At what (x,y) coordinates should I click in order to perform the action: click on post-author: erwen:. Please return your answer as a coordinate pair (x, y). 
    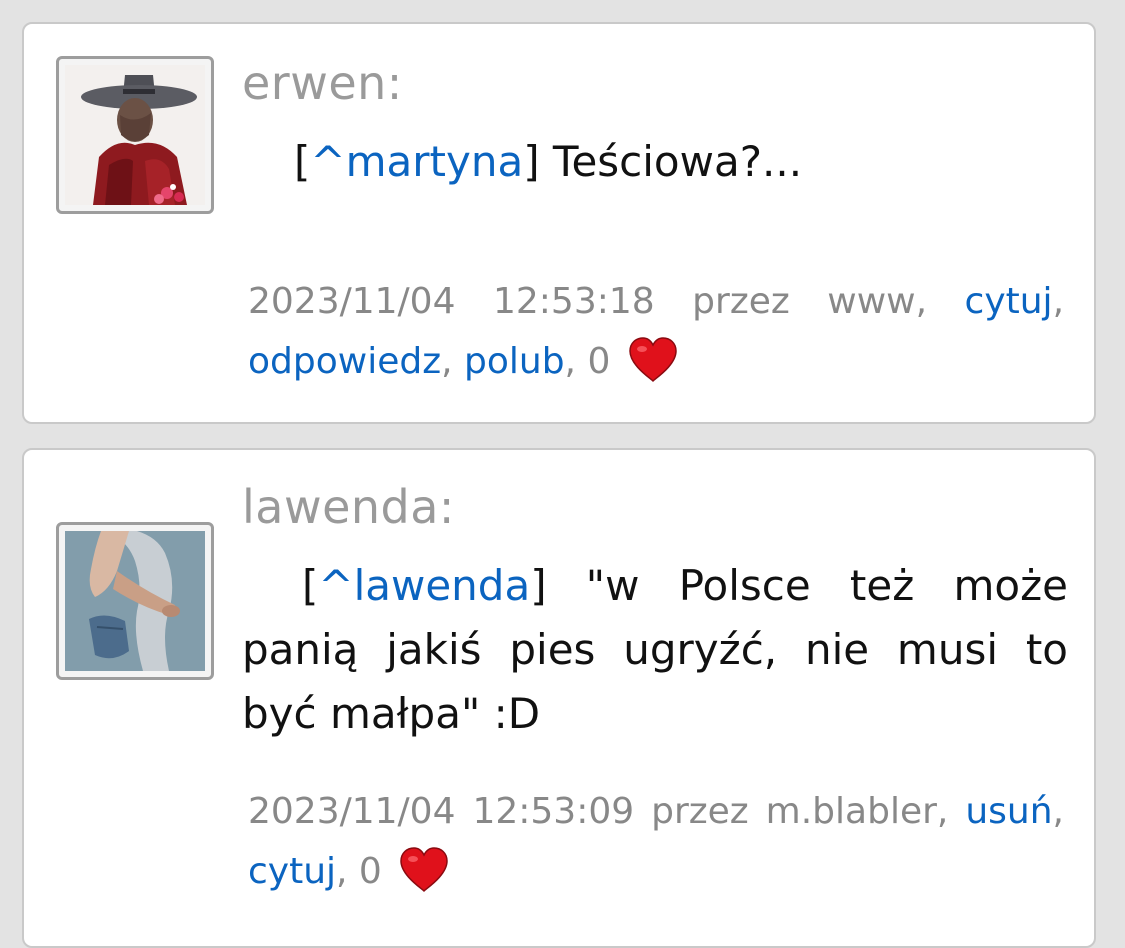
    Looking at the image, I should click on (322, 83).